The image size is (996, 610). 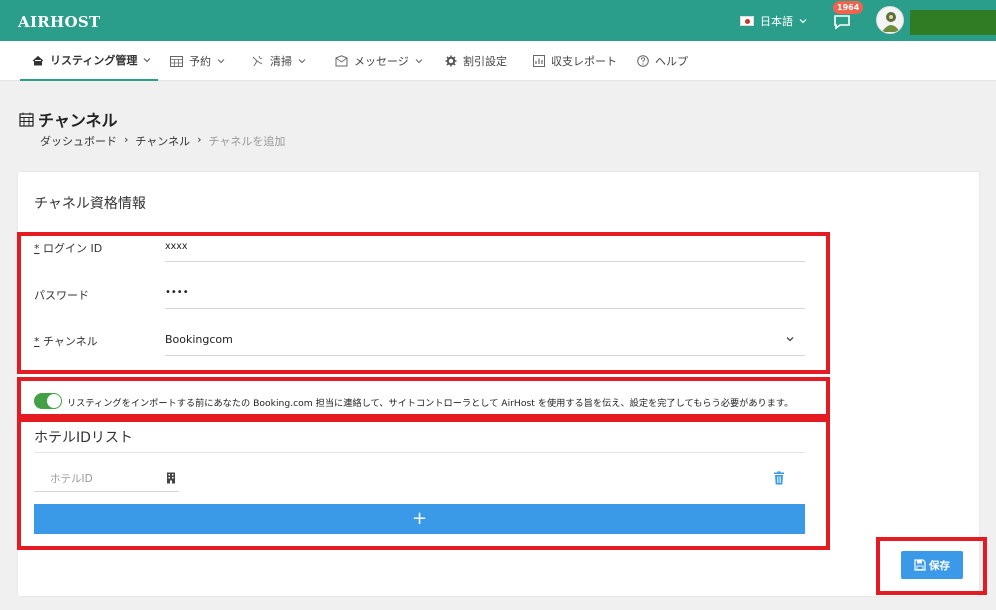 I want to click on breadcrumb-channel: チャンネル, so click(x=162, y=141).